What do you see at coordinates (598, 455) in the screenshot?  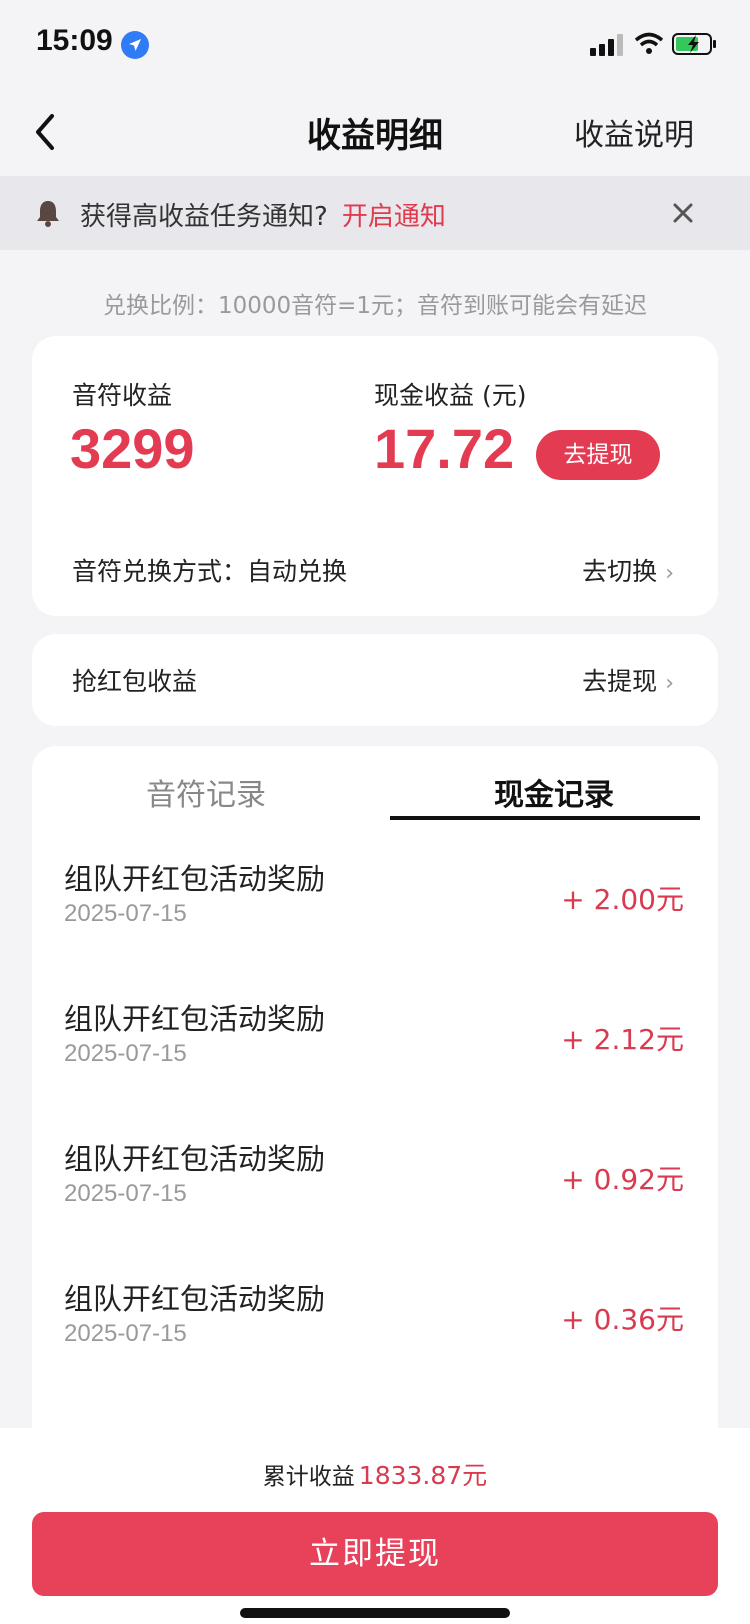 I see `withdraw-pill-button: 去提现` at bounding box center [598, 455].